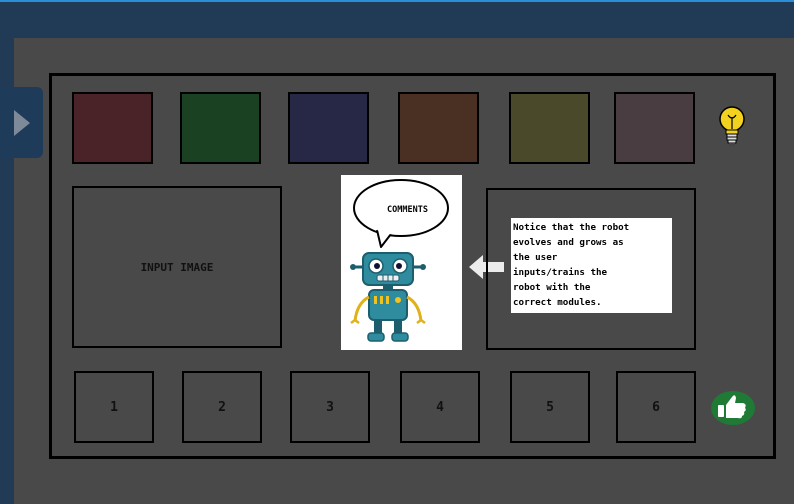  I want to click on note-line: Notice that the robot, so click(571, 227).